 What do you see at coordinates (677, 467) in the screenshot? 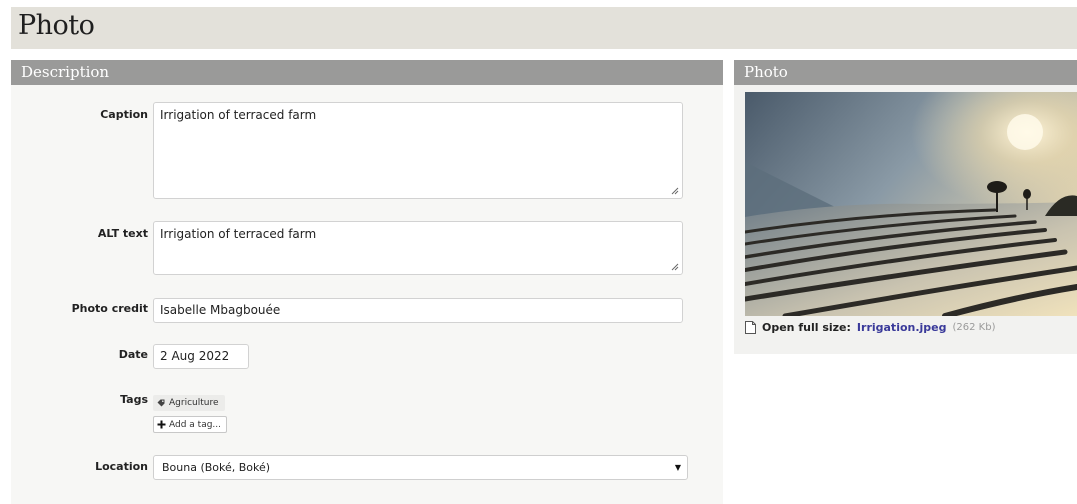
I see `caret-down-icon: ▼` at bounding box center [677, 467].